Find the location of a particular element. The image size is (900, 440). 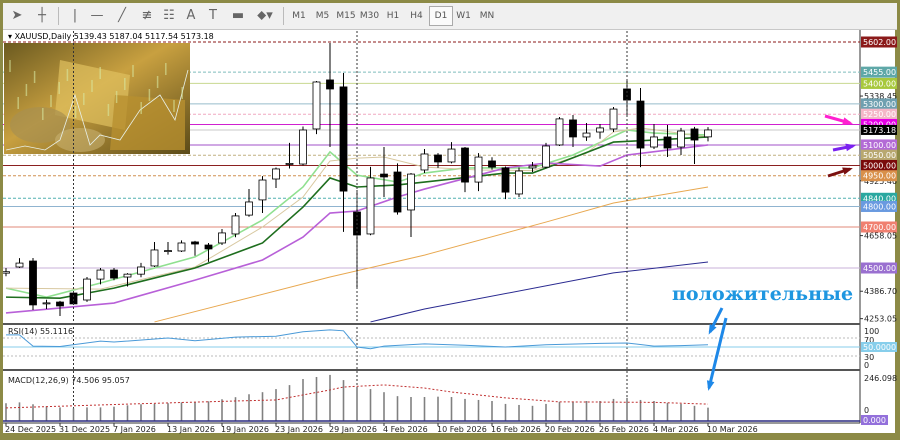

level-price-label: 4700.00 is located at coordinates (879, 227).